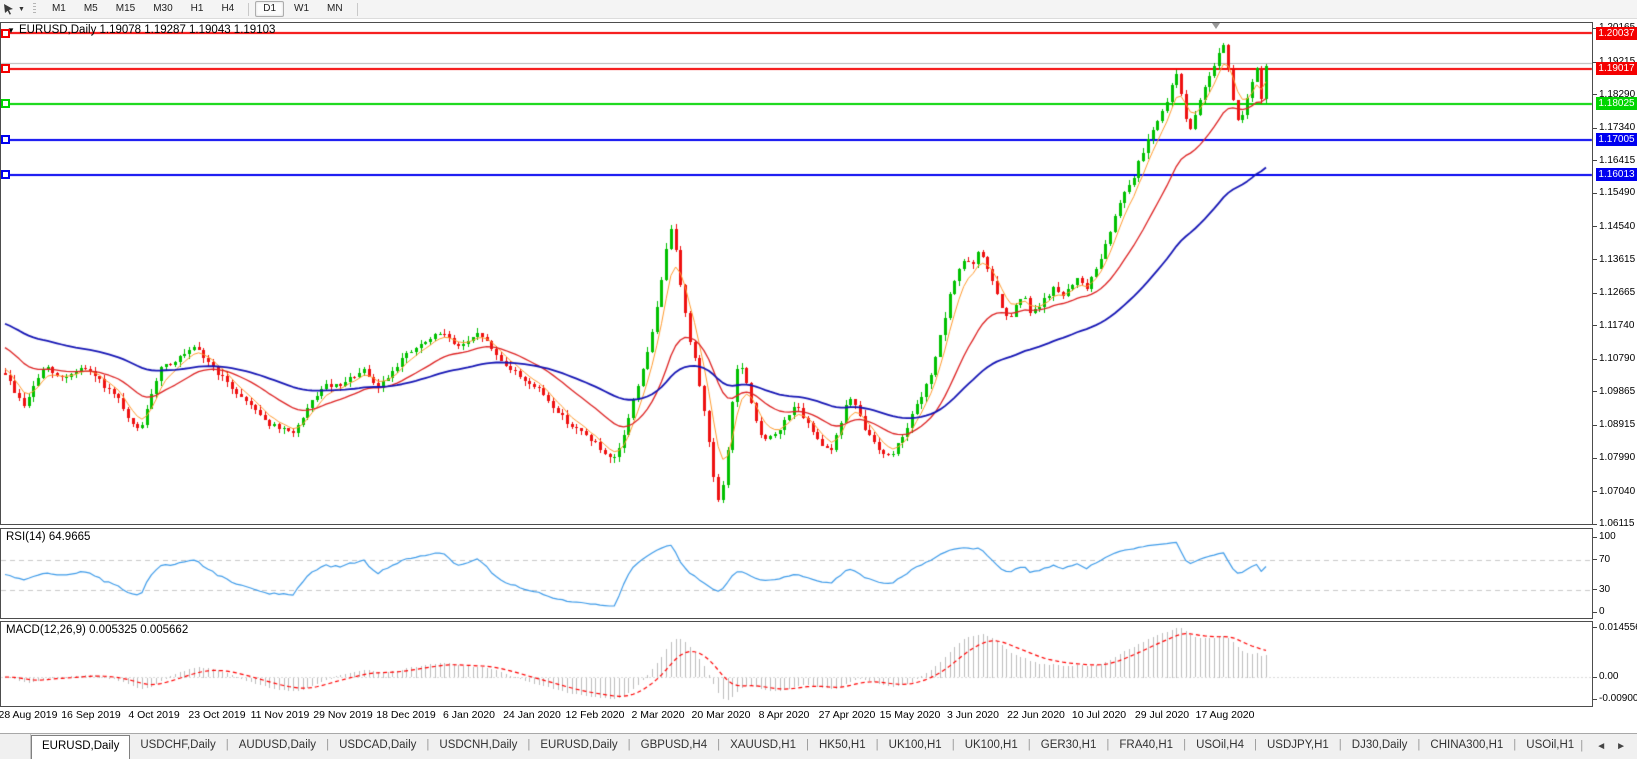  What do you see at coordinates (1550, 746) in the screenshot?
I see `chart-tab-usoil-h1: USOil,H1` at bounding box center [1550, 746].